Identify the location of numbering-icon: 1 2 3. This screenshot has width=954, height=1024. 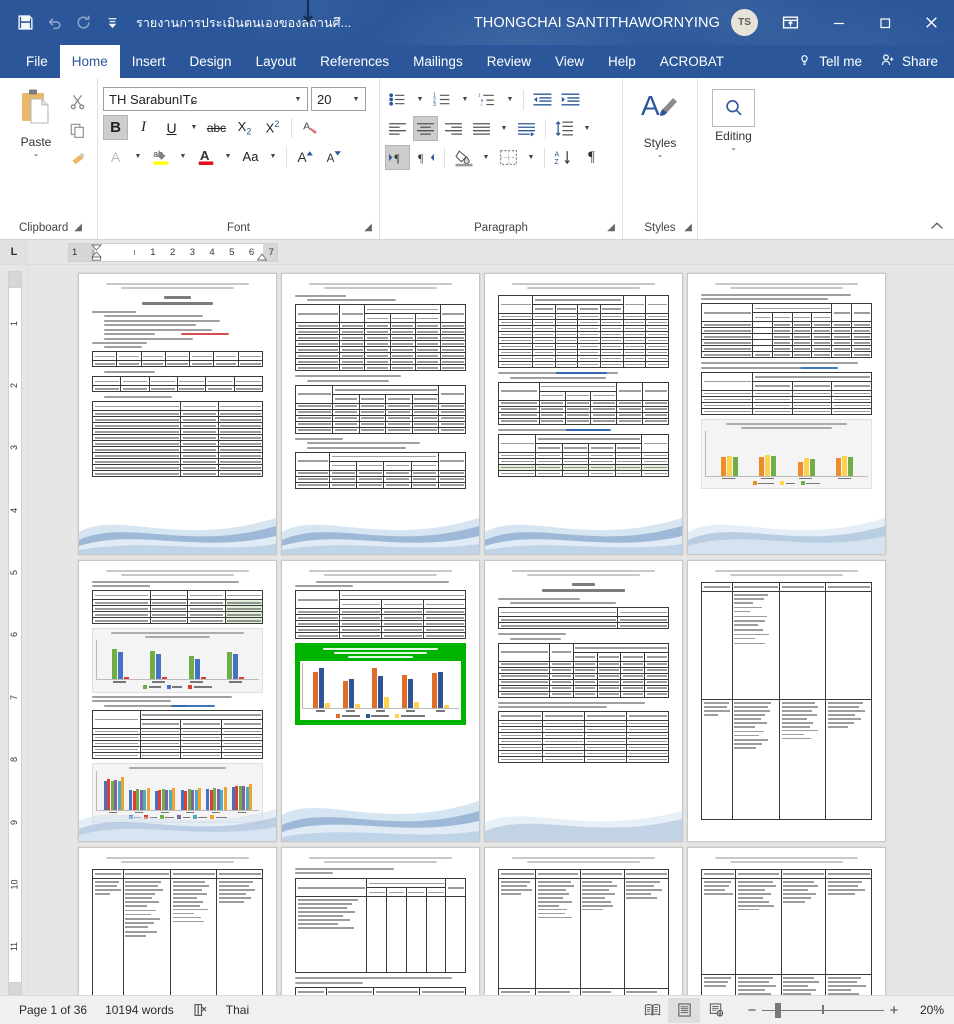
(442, 99).